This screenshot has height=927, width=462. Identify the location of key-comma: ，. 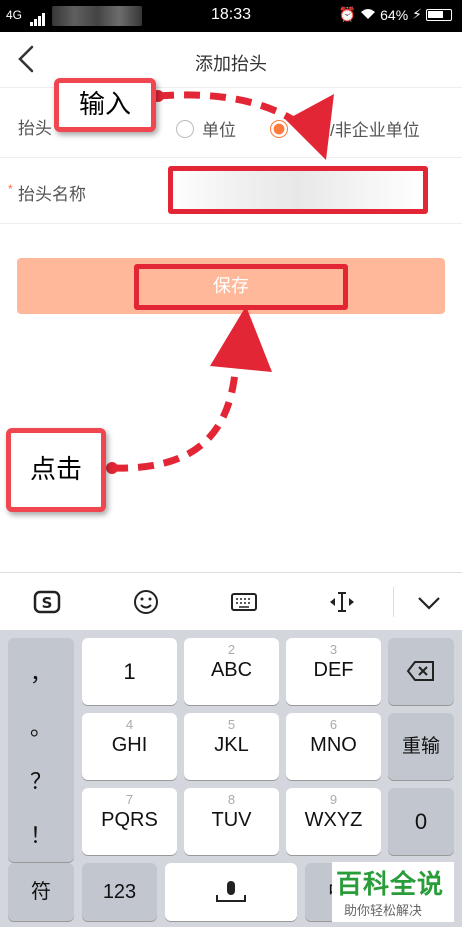
(41, 672).